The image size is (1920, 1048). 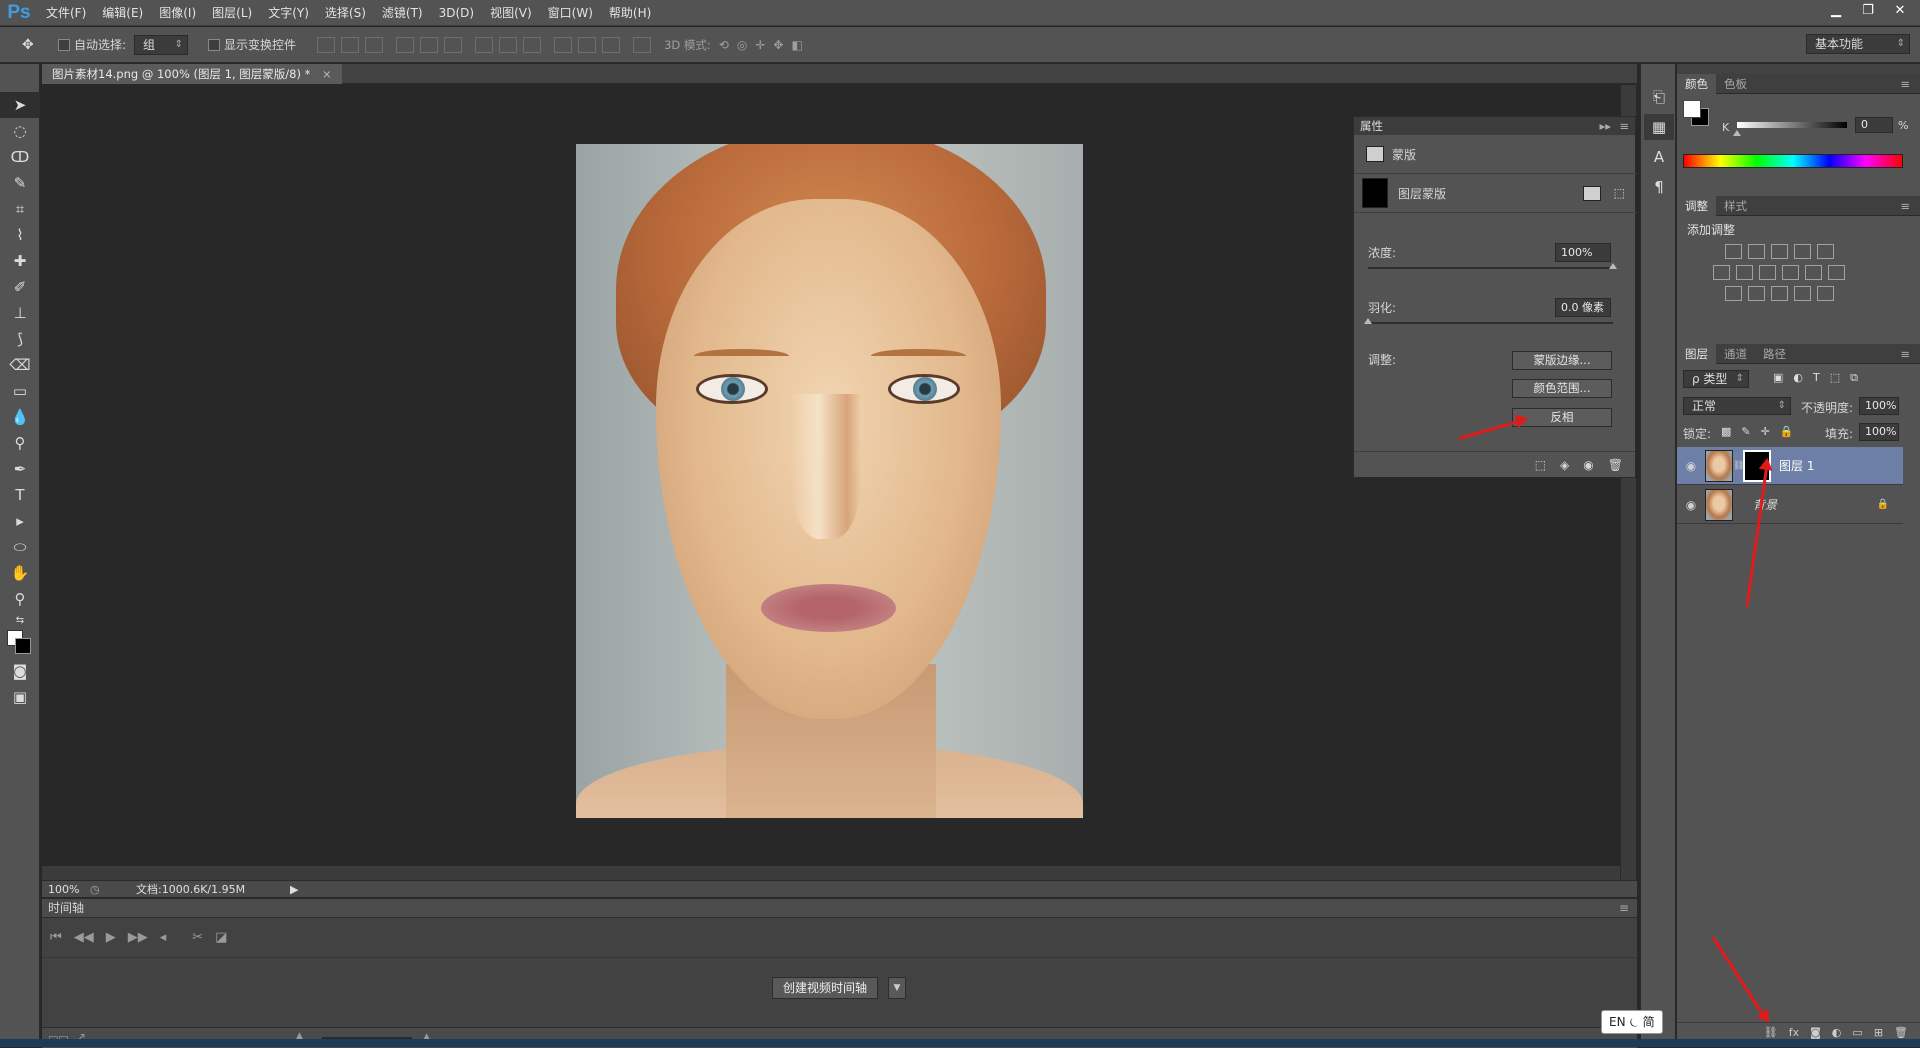 What do you see at coordinates (214, 44) in the screenshot?
I see `show-transform-checkbox` at bounding box center [214, 44].